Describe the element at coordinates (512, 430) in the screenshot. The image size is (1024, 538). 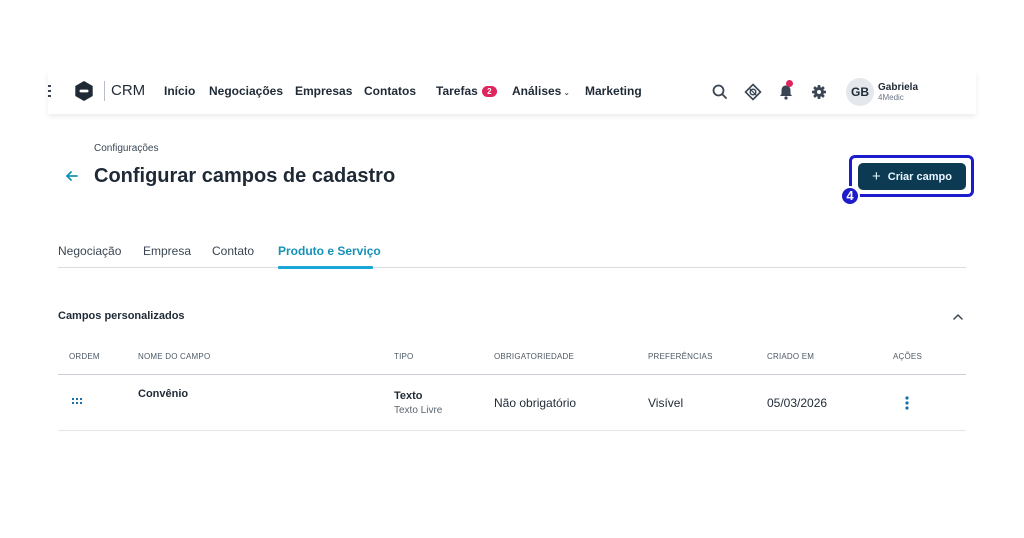
I see `table-row-divider` at that location.